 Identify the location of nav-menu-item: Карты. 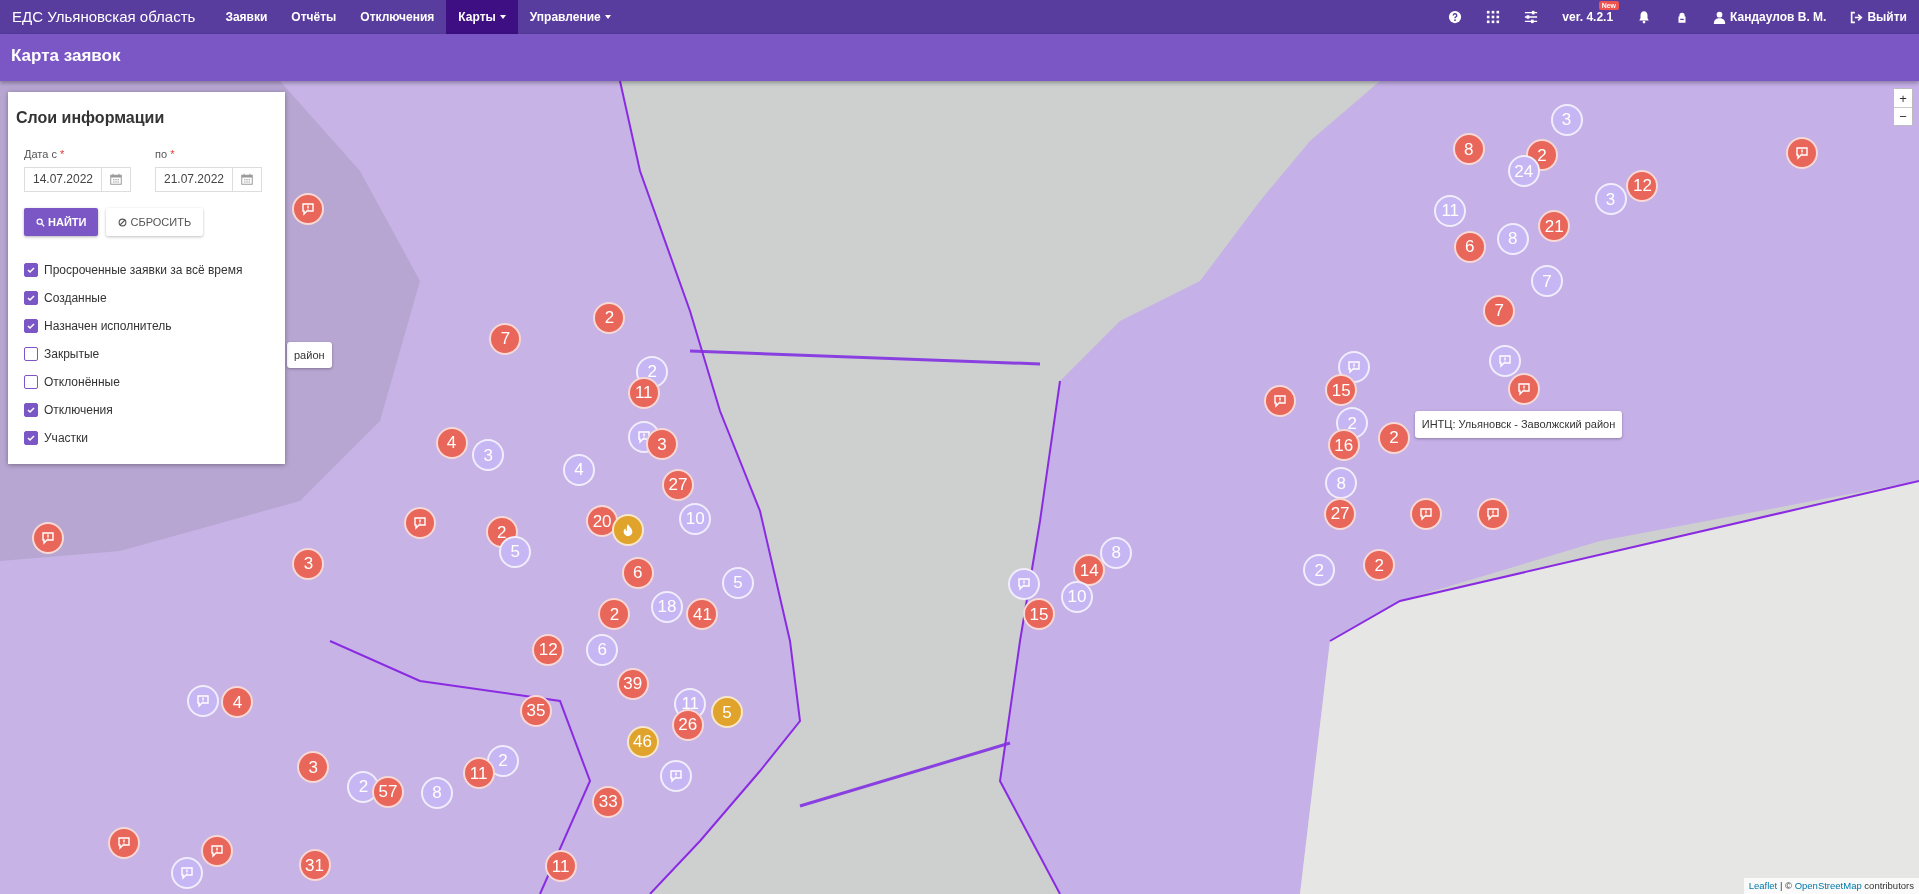
(482, 17).